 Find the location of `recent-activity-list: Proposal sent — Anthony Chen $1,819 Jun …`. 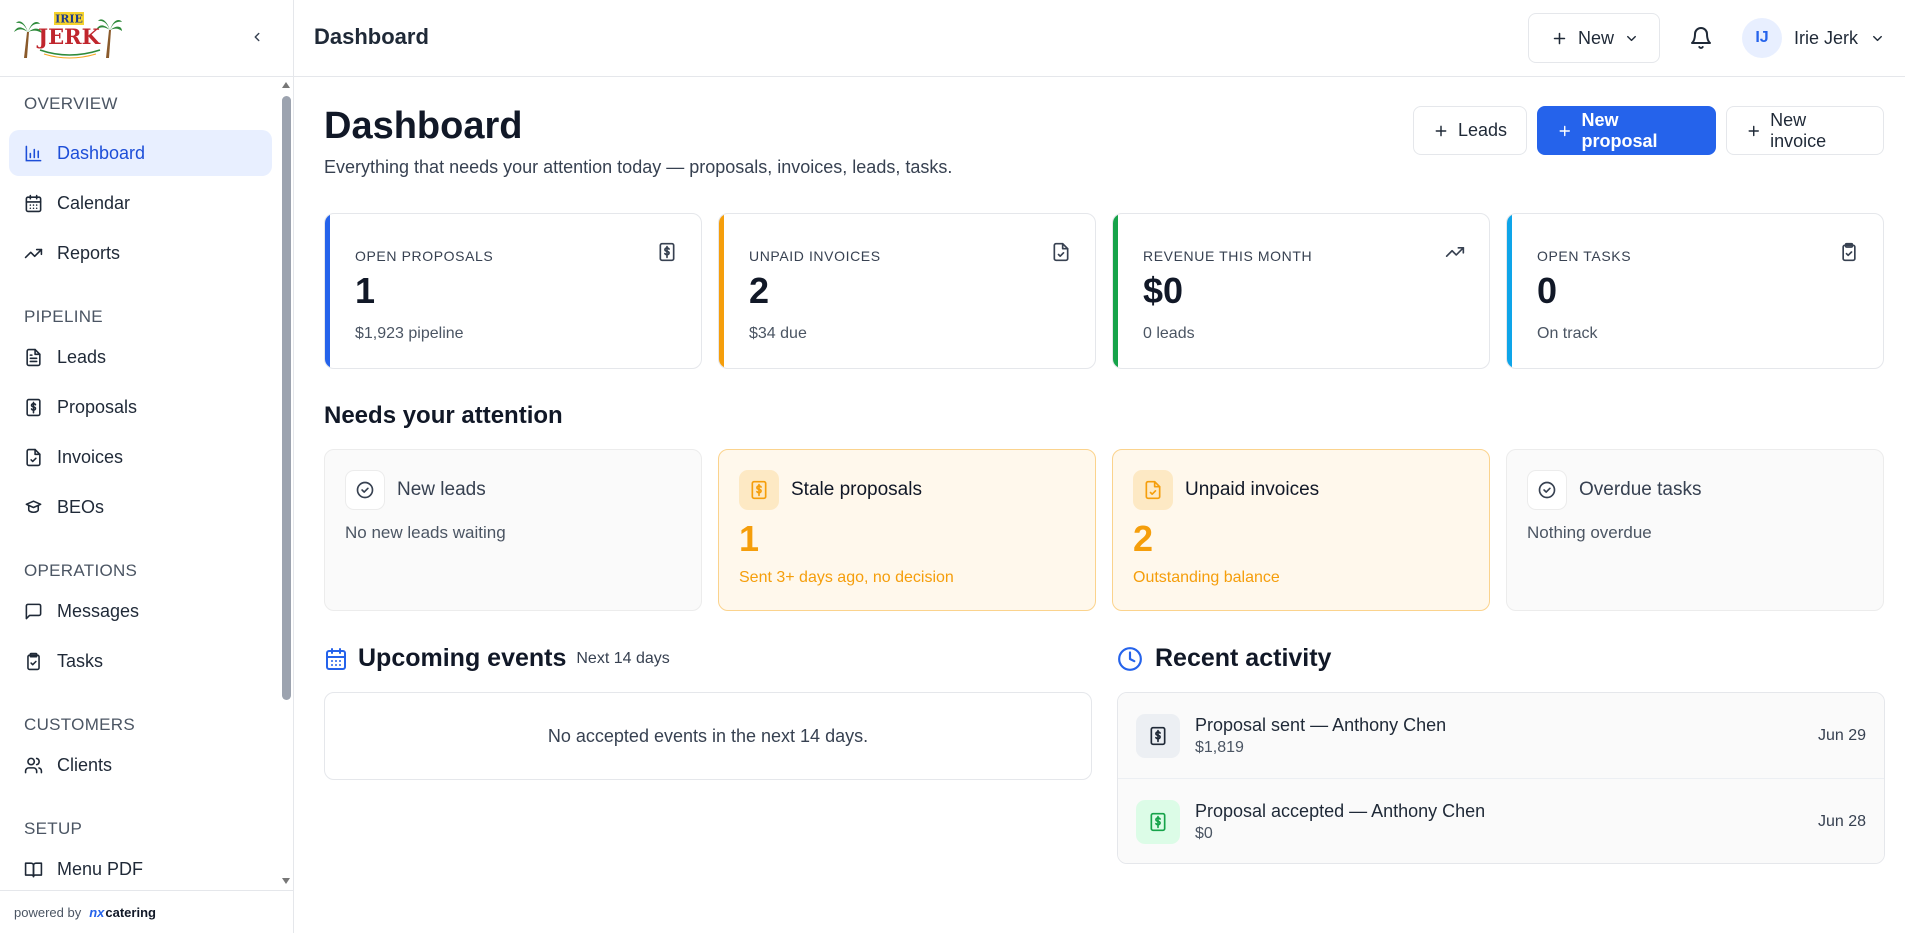

recent-activity-list: Proposal sent — Anthony Chen $1,819 Jun … is located at coordinates (1501, 778).